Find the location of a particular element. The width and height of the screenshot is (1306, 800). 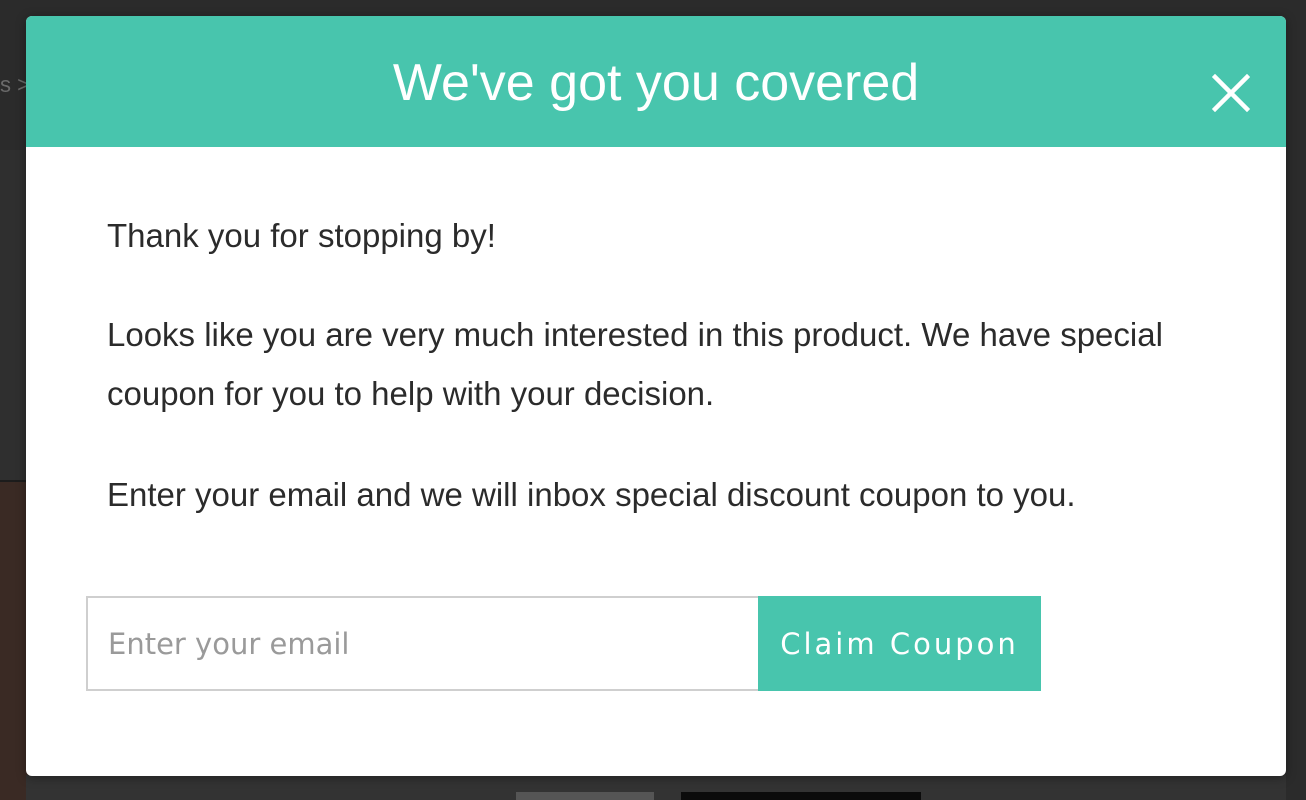

close-button is located at coordinates (1231, 93).